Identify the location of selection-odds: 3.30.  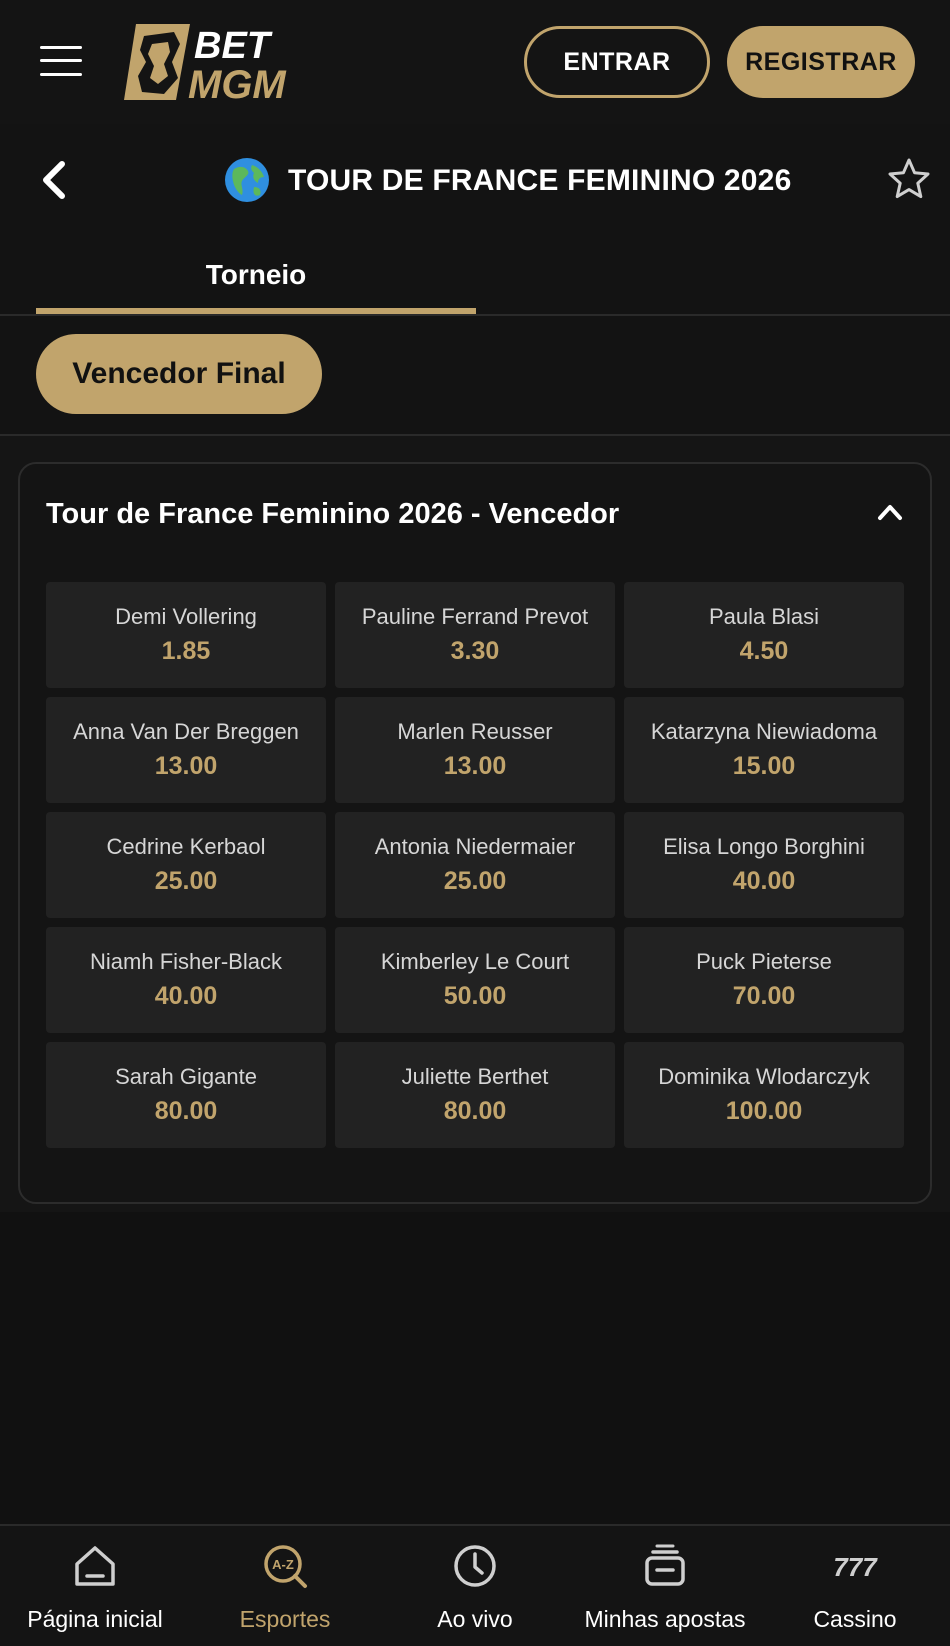
(475, 651).